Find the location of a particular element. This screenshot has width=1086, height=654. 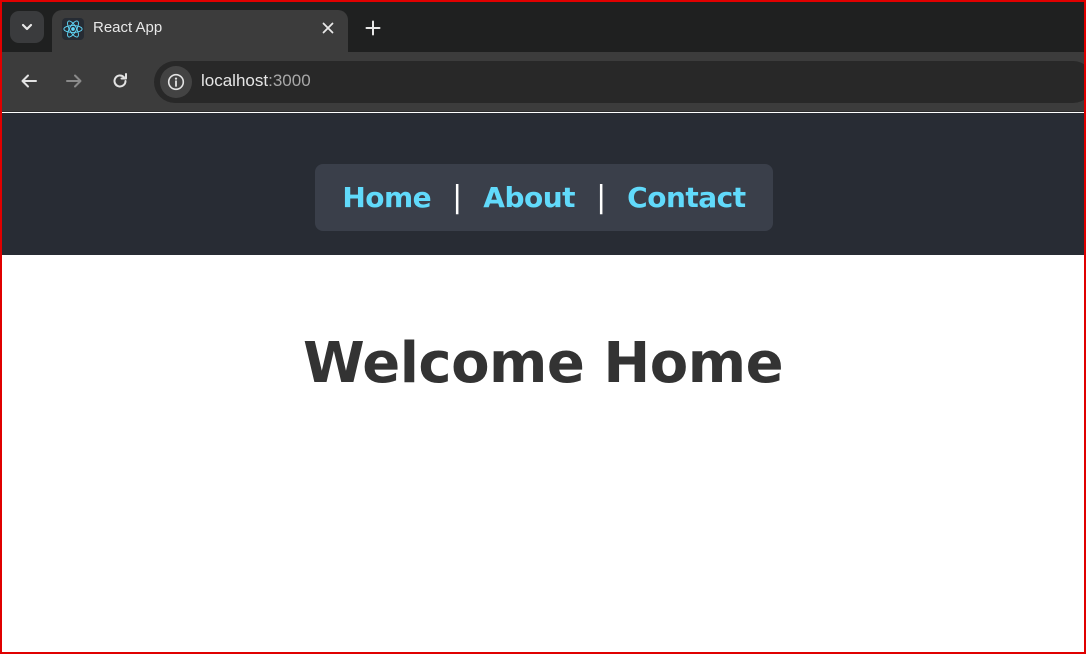

back-button is located at coordinates (29, 81).